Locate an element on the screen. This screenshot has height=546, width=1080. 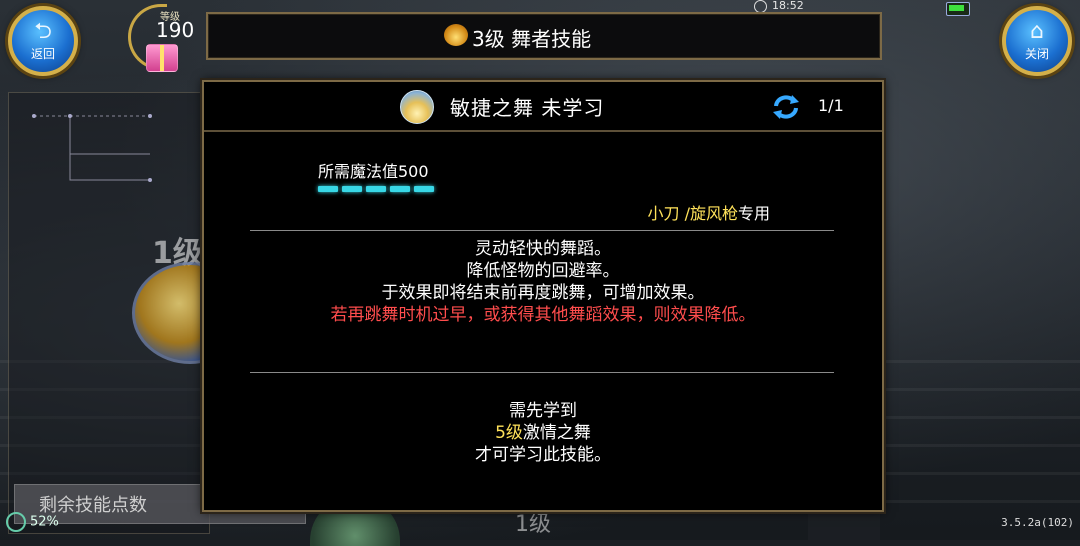
level-value: 190 is located at coordinates (175, 30).